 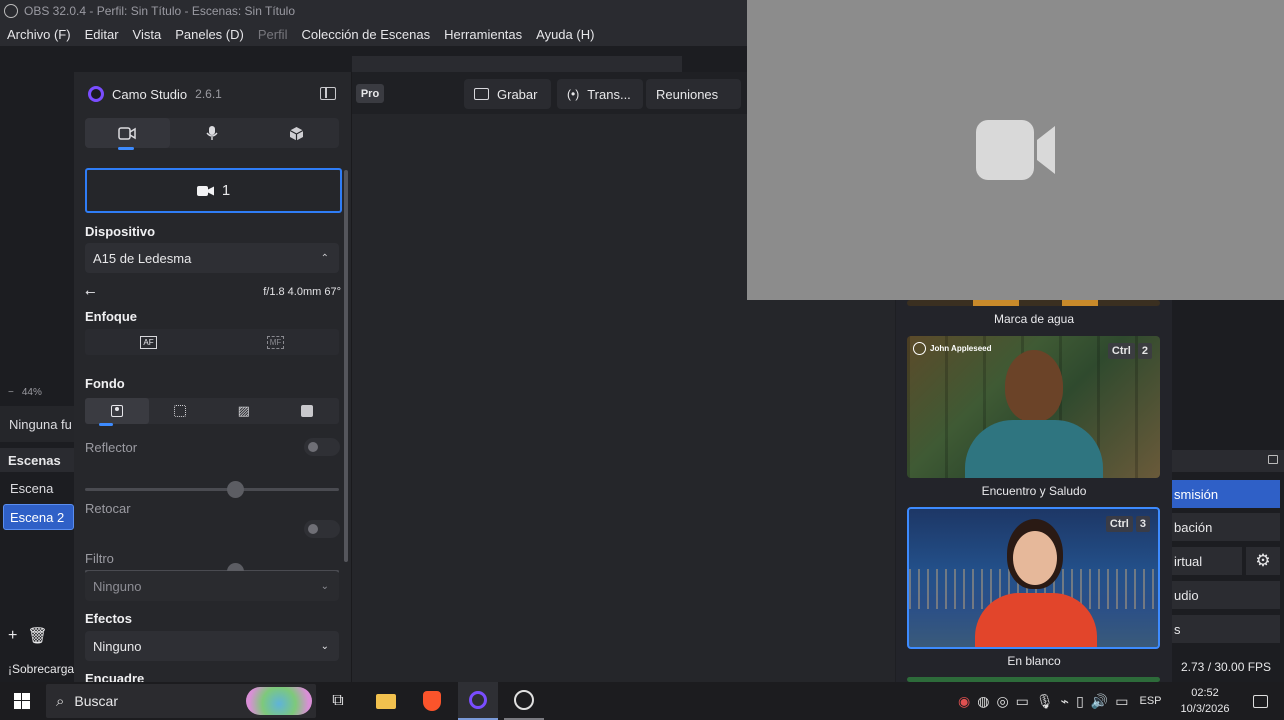 What do you see at coordinates (111, 316) in the screenshot?
I see `focus-section-title: Enfoque` at bounding box center [111, 316].